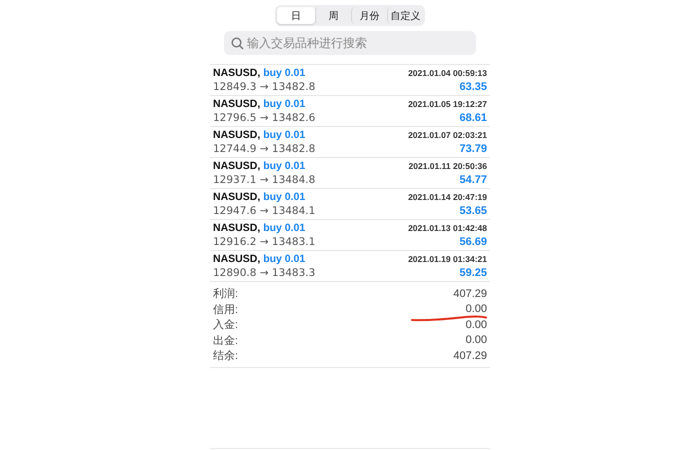 The image size is (700, 450). What do you see at coordinates (447, 197) in the screenshot?
I see `trade-time: 2021.01.14 20:47:19` at bounding box center [447, 197].